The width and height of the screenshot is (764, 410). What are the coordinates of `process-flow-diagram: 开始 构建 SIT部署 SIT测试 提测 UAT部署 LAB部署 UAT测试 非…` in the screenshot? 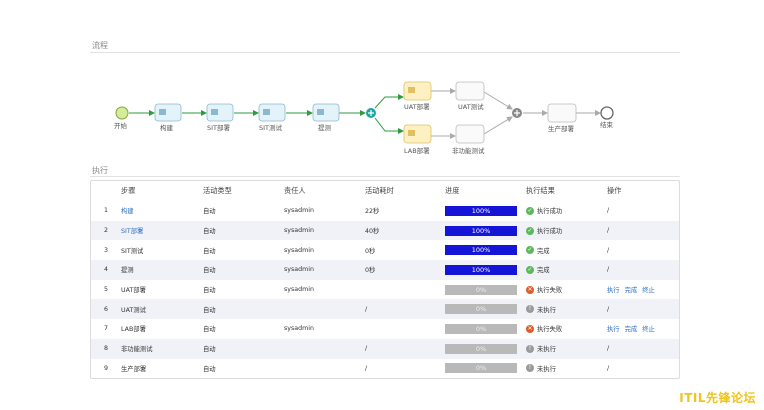 It's located at (364, 118).